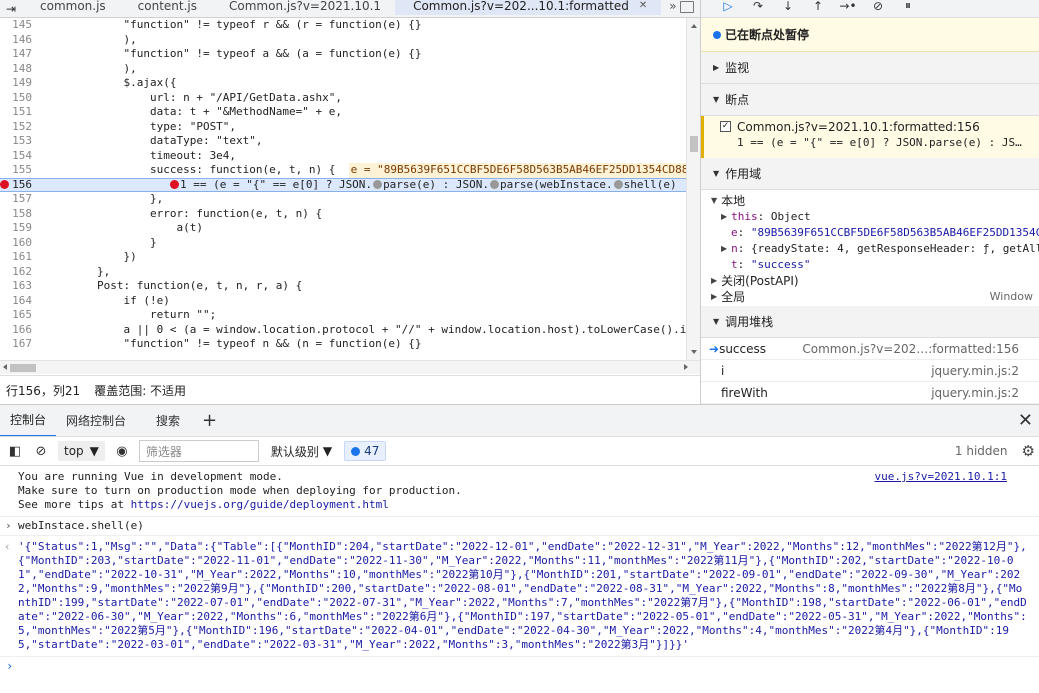  What do you see at coordinates (343, 112) in the screenshot?
I see `code-line: 151 data: t + "&MethodName=" + e,` at bounding box center [343, 112].